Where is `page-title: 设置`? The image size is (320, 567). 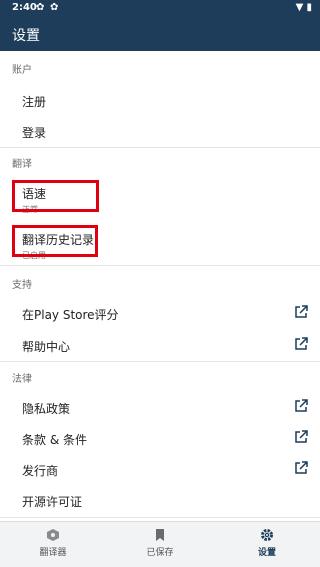 page-title: 设置 is located at coordinates (26, 36).